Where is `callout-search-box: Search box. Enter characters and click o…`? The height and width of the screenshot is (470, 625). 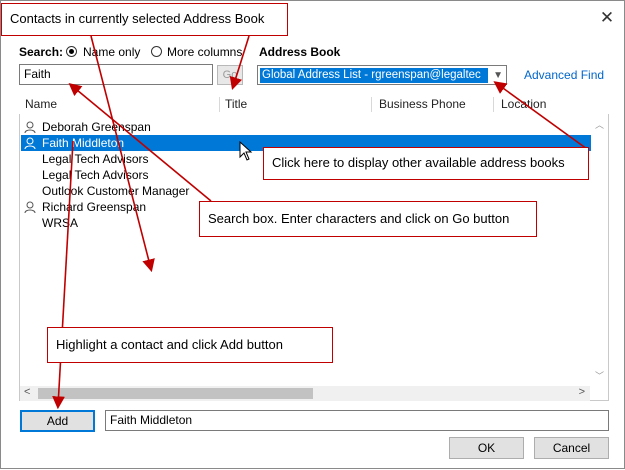
callout-search-box: Search box. Enter characters and click o… is located at coordinates (368, 219).